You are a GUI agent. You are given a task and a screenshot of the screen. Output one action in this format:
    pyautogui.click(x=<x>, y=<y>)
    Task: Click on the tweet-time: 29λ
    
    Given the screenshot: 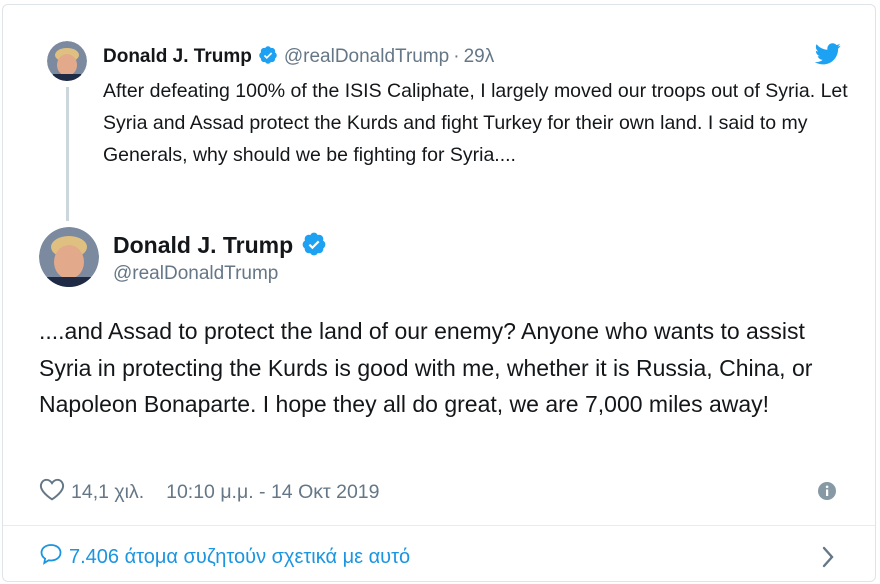 What is the action you would take?
    pyautogui.click(x=479, y=56)
    